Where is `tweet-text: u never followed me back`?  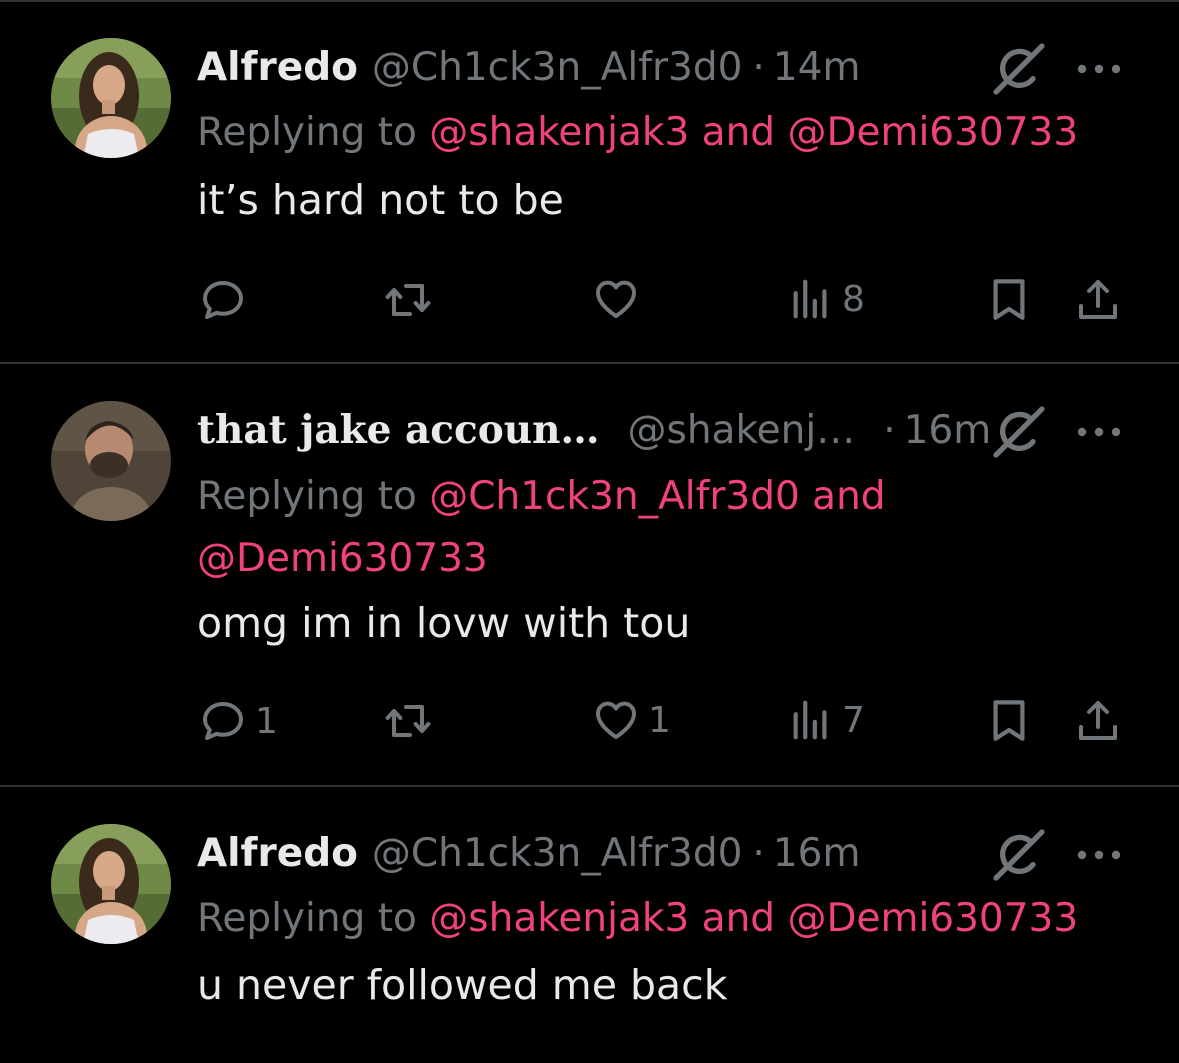 tweet-text: u never followed me back is located at coordinates (462, 985).